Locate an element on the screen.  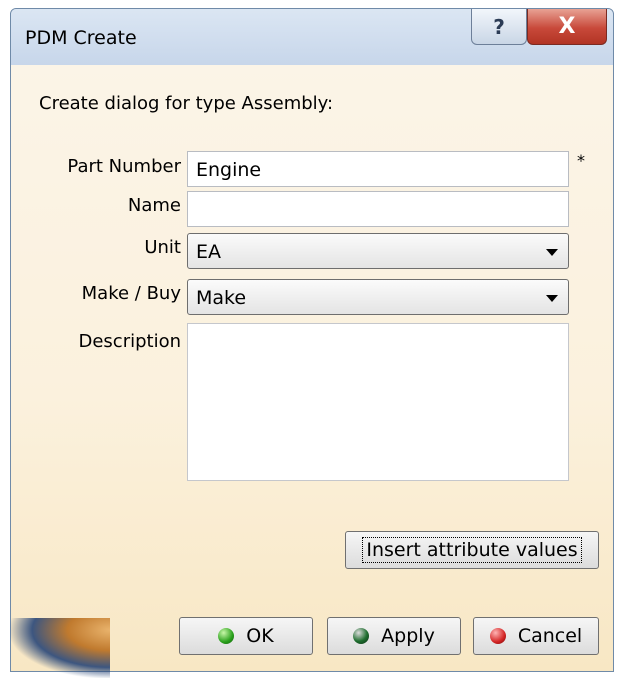
unit-label: Unit is located at coordinates (162, 247).